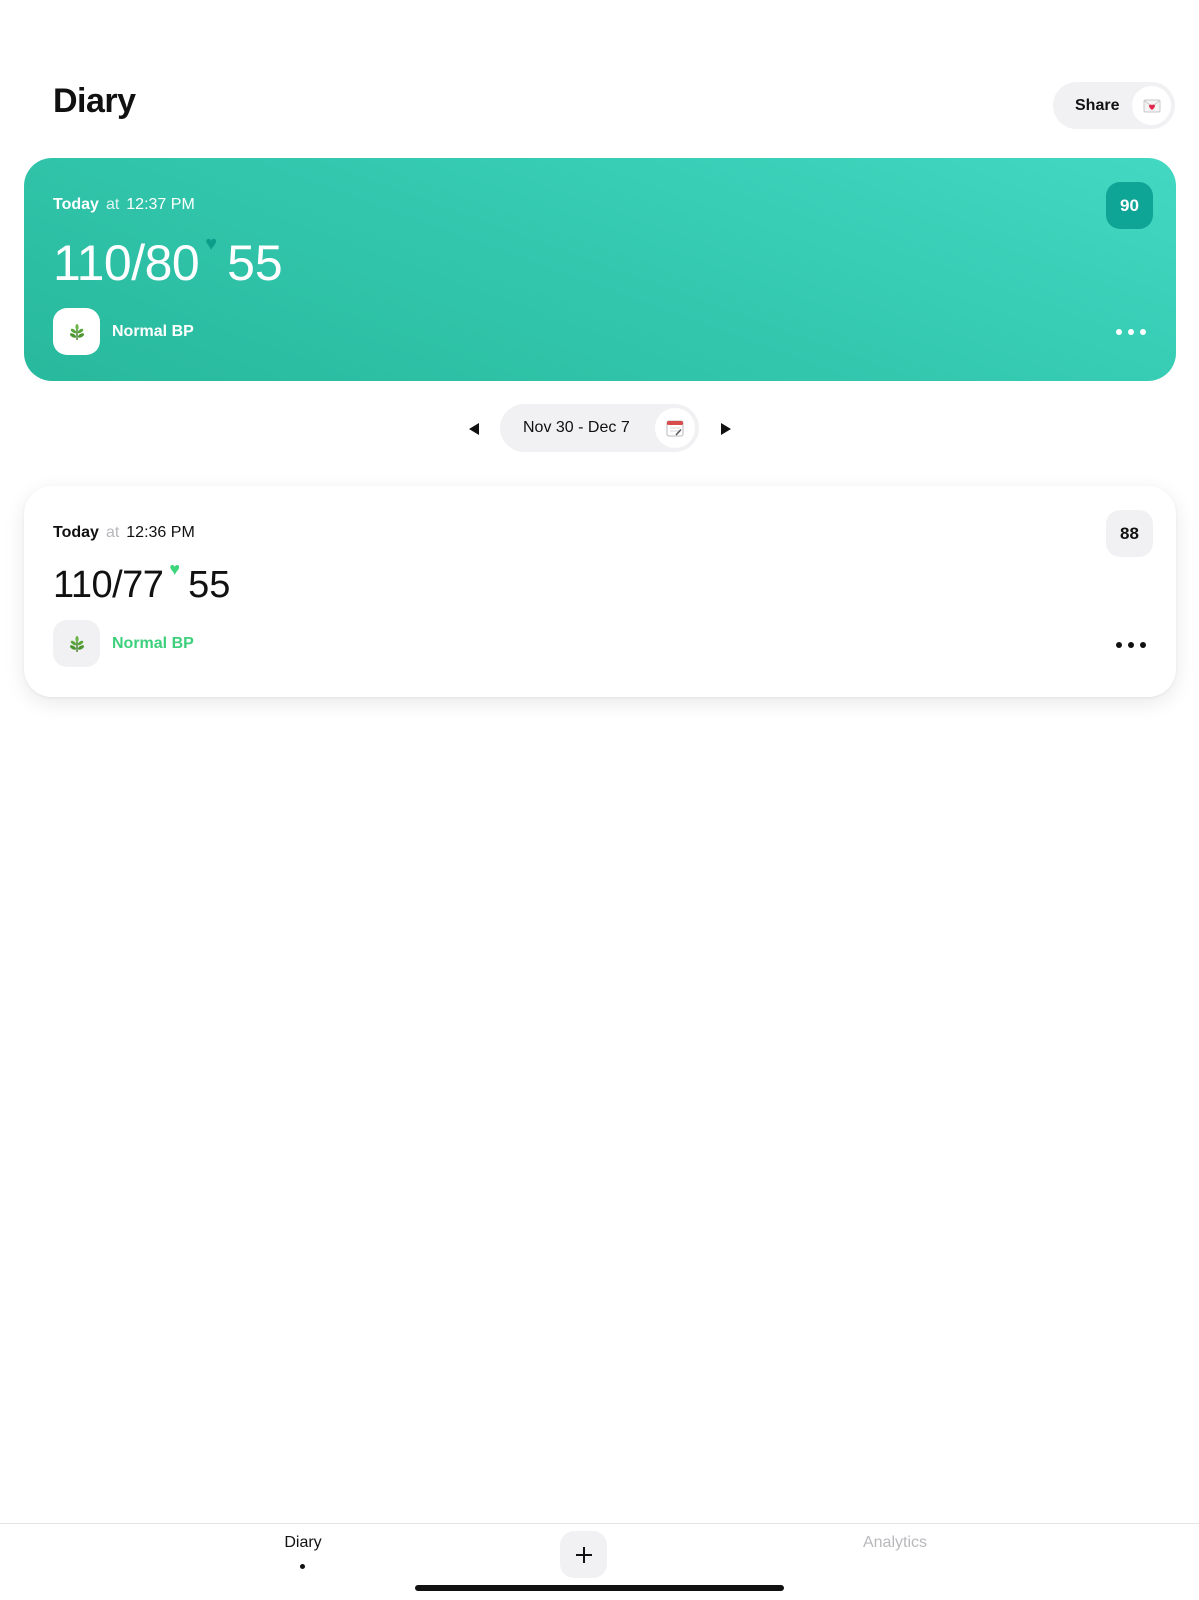 The width and height of the screenshot is (1199, 1600). I want to click on entry-timestamp: Today at 12:37 PM, so click(124, 205).